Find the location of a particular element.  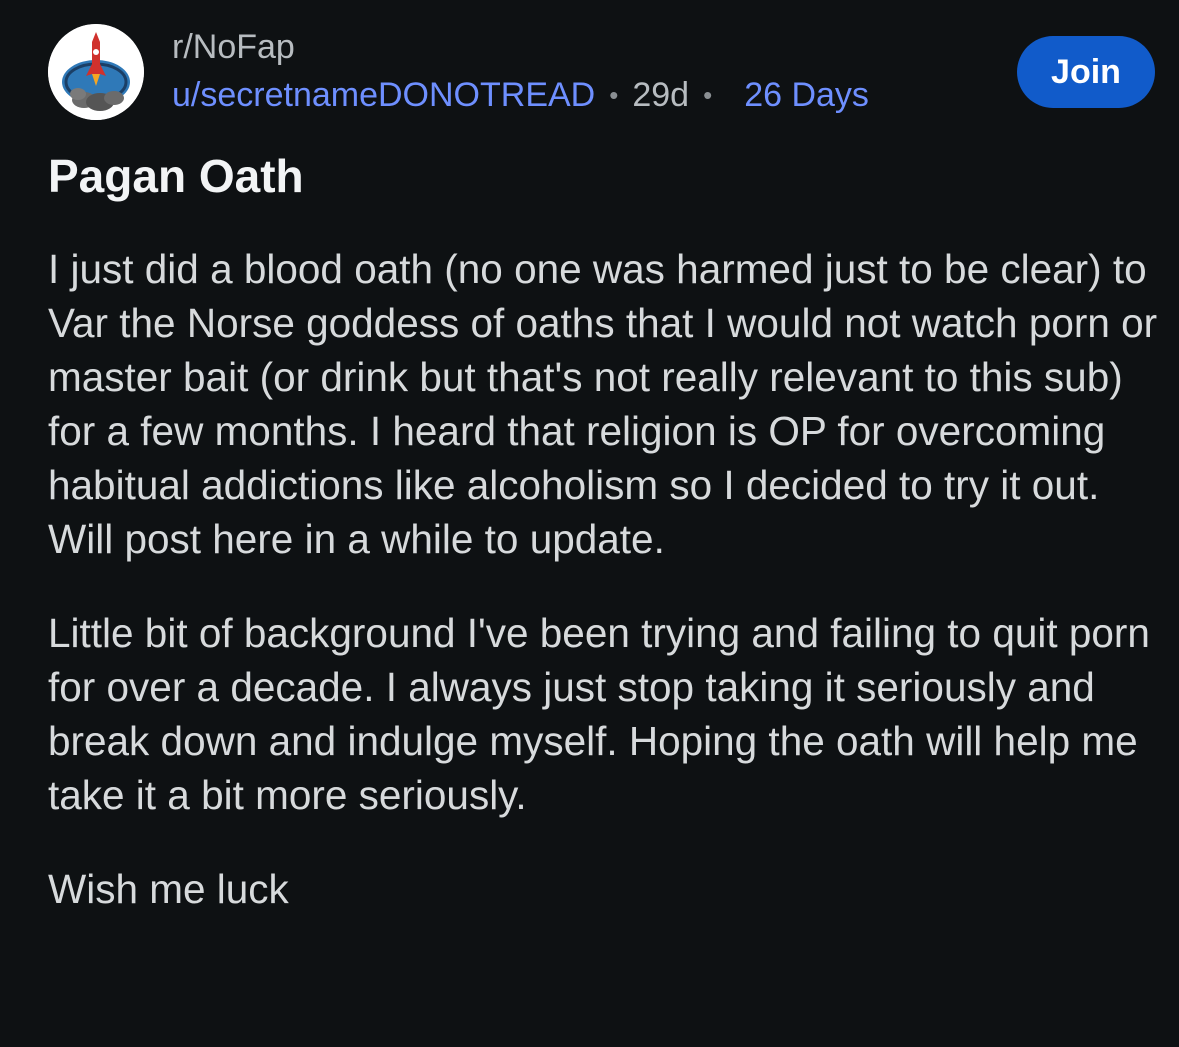

subreddit-avatar is located at coordinates (96, 72).